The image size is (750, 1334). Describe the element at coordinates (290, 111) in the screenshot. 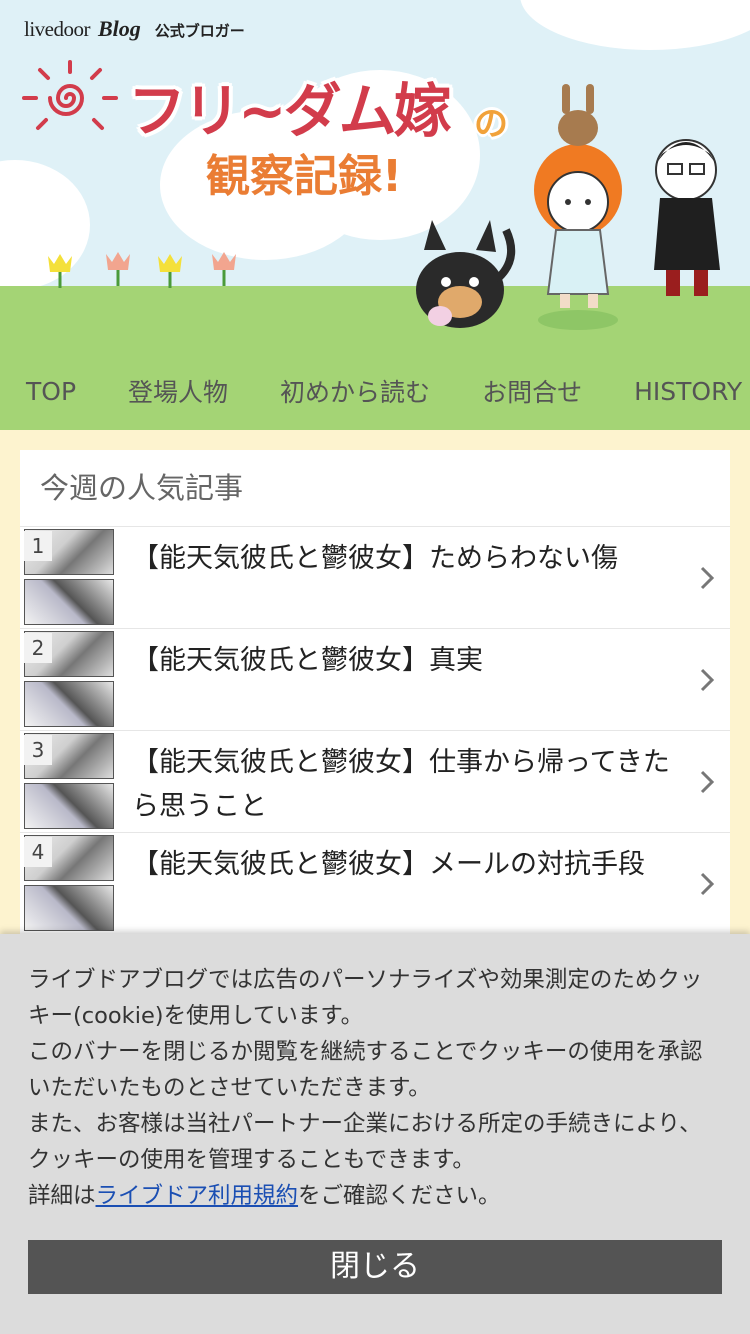

I see `blog-title-main: フリ~ダム嫁` at that location.